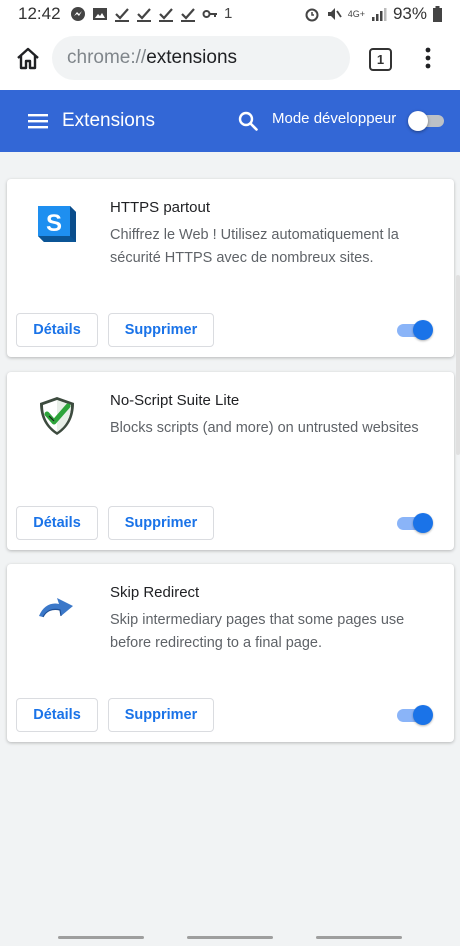 This screenshot has width=460, height=946. I want to click on messenger-icon, so click(78, 13).